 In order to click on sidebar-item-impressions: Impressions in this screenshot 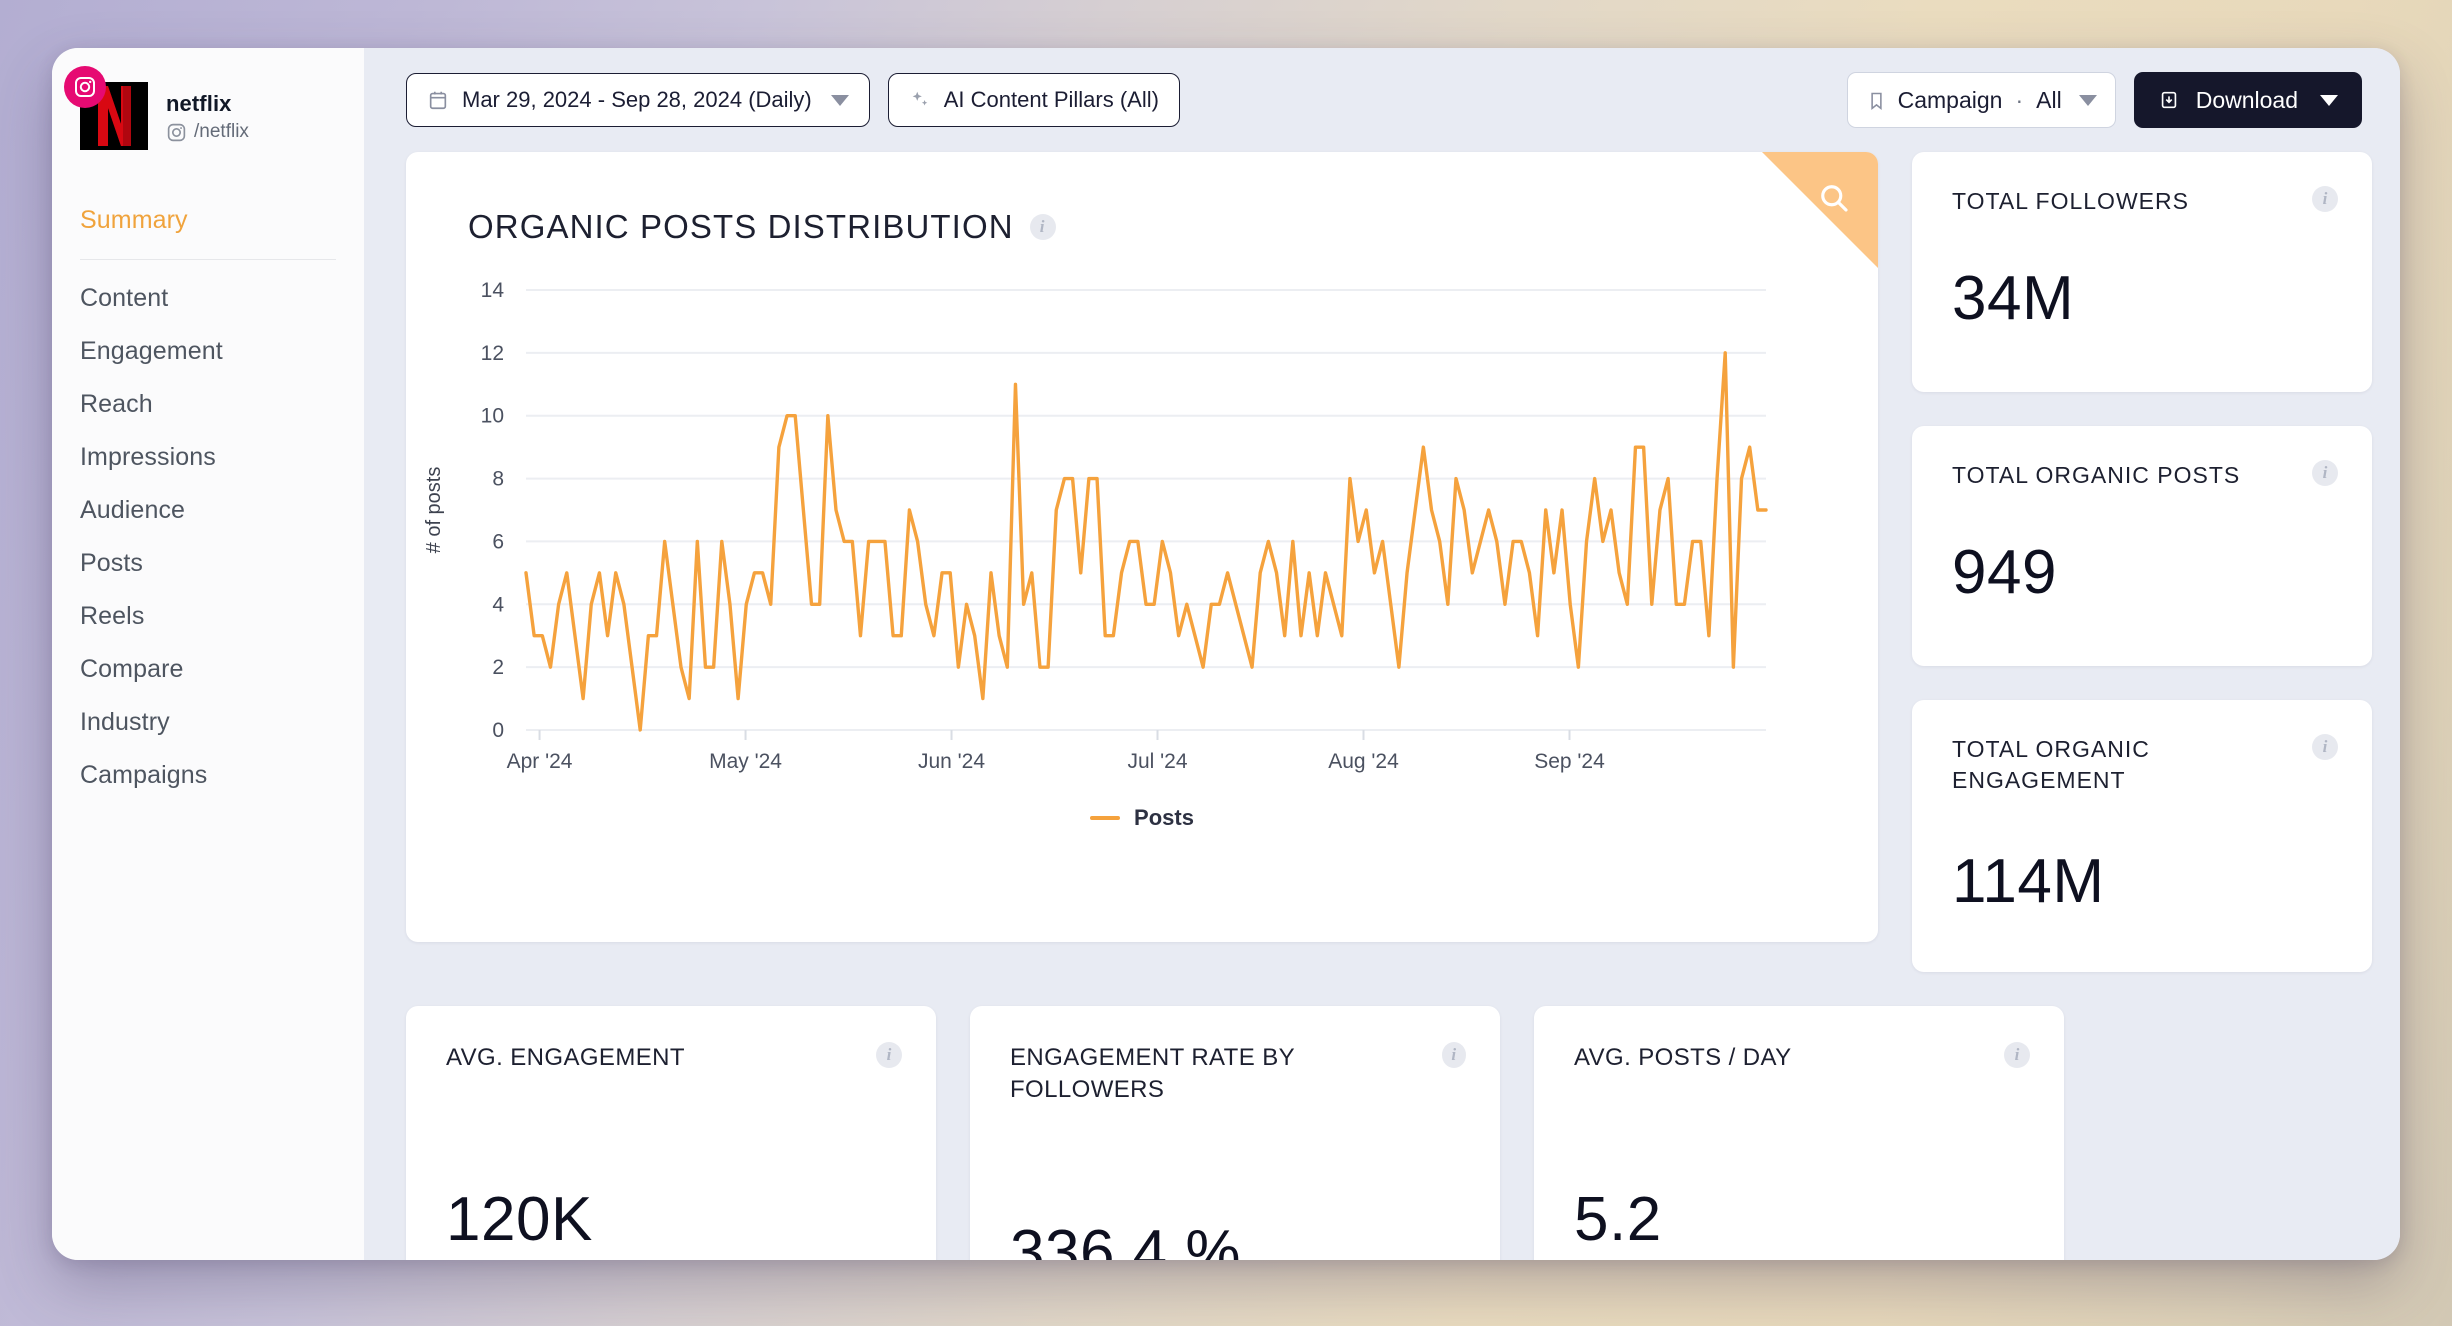, I will do `click(208, 457)`.